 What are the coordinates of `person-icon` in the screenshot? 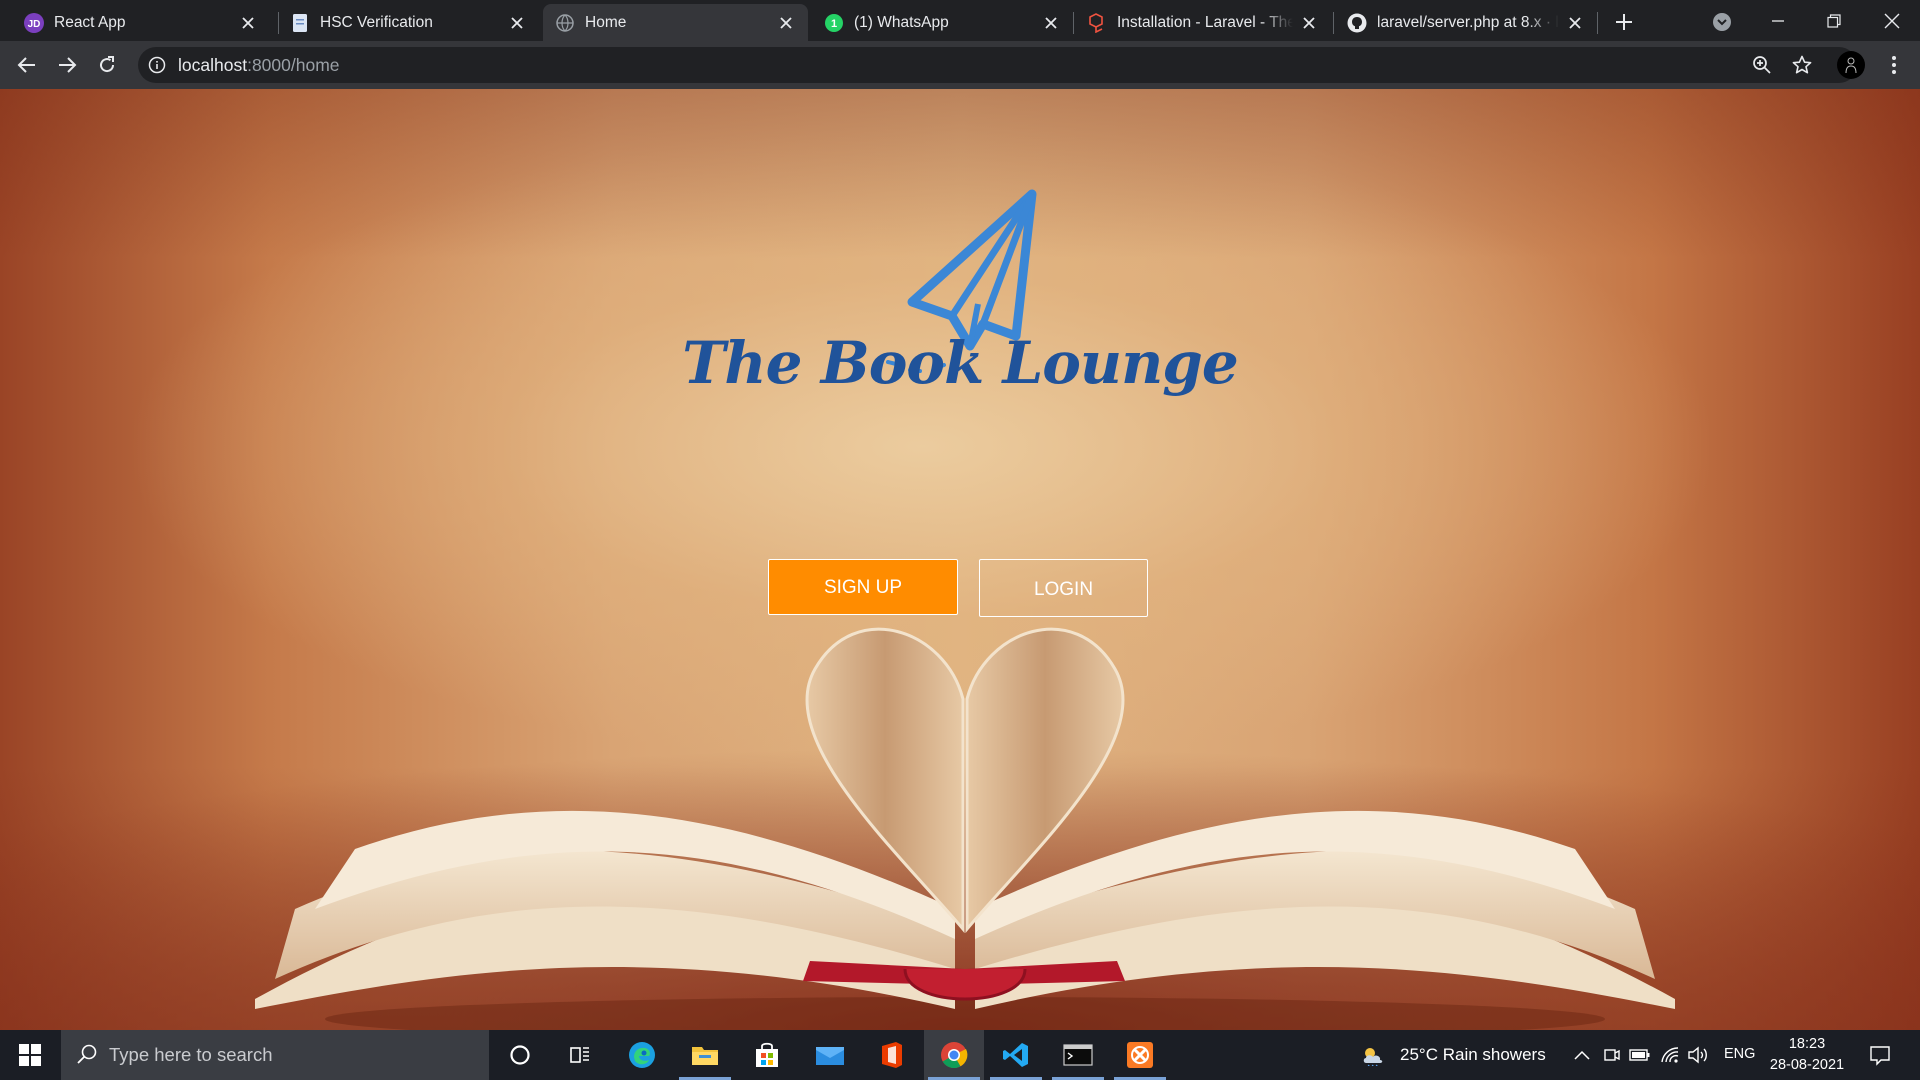 It's located at (1851, 65).